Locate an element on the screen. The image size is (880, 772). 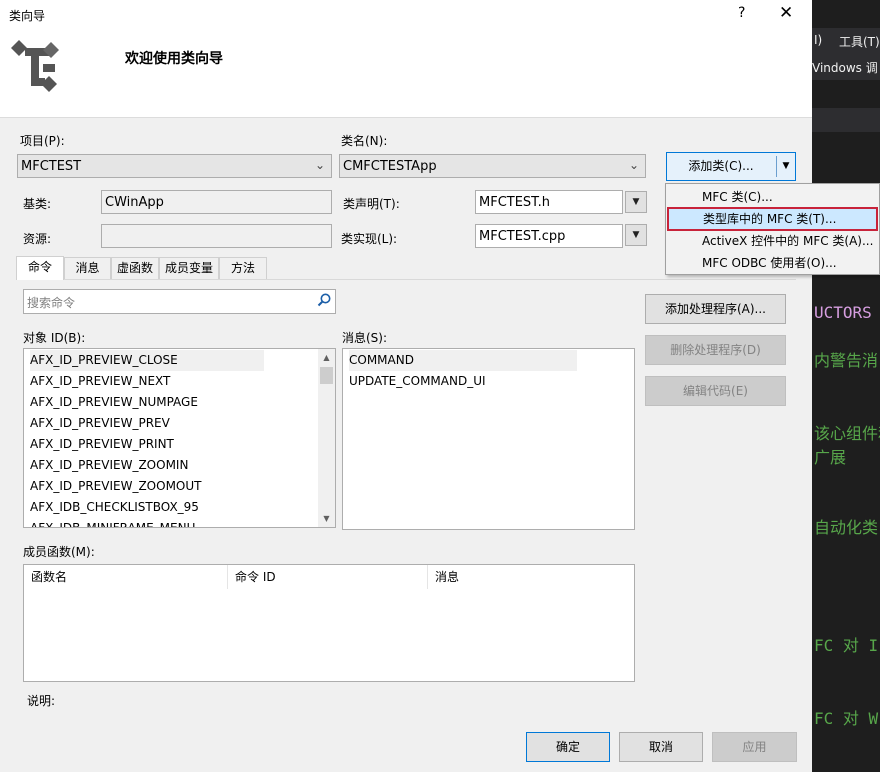
member-functions-table: 函数名 命令 ID 消息 is located at coordinates (329, 623).